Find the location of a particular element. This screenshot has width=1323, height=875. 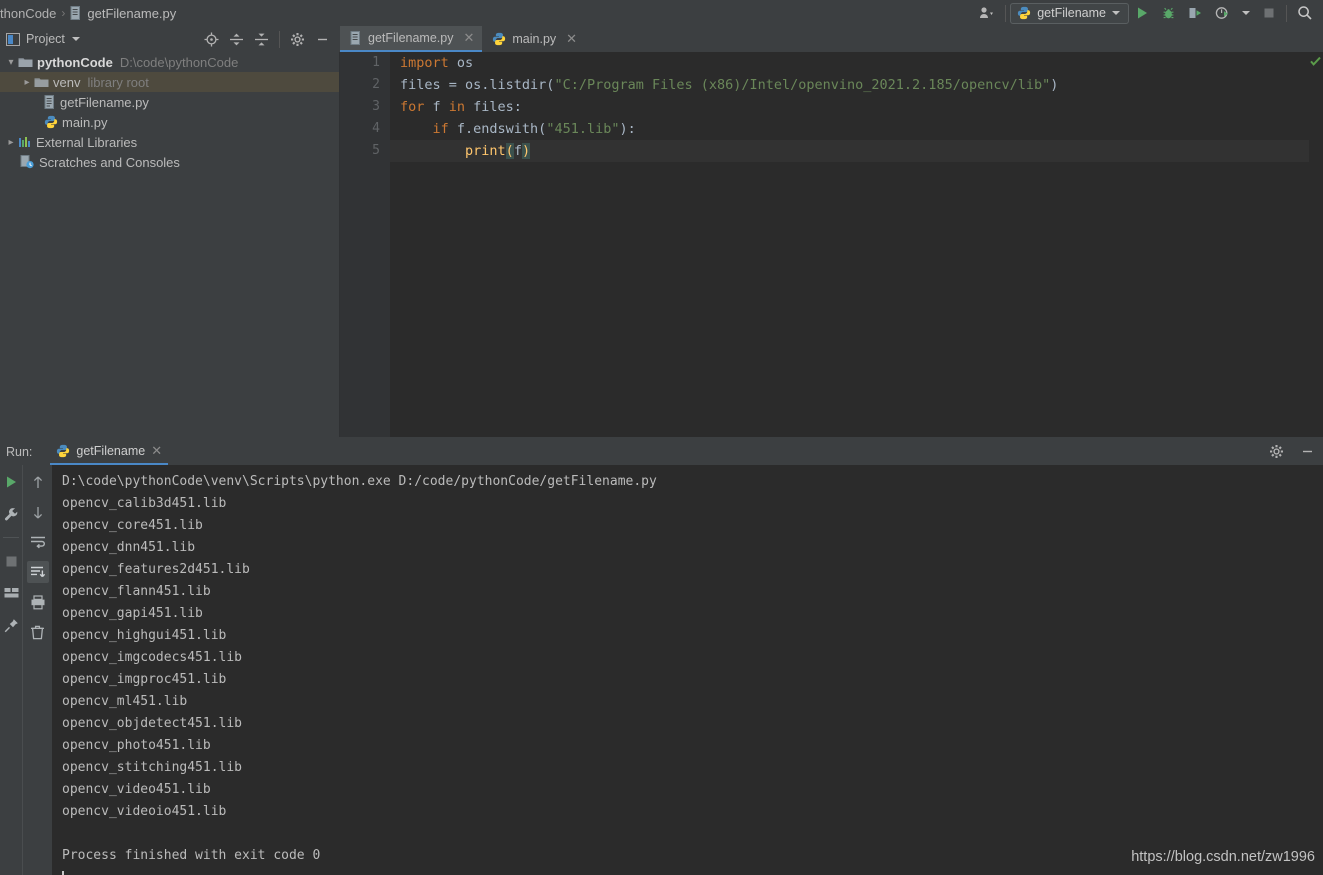

editor-gutter: 12345 is located at coordinates (365, 244).